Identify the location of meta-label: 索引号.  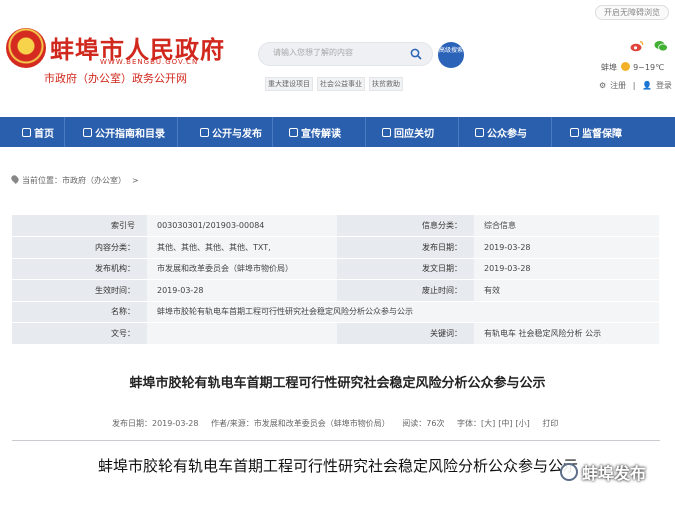
(79, 226).